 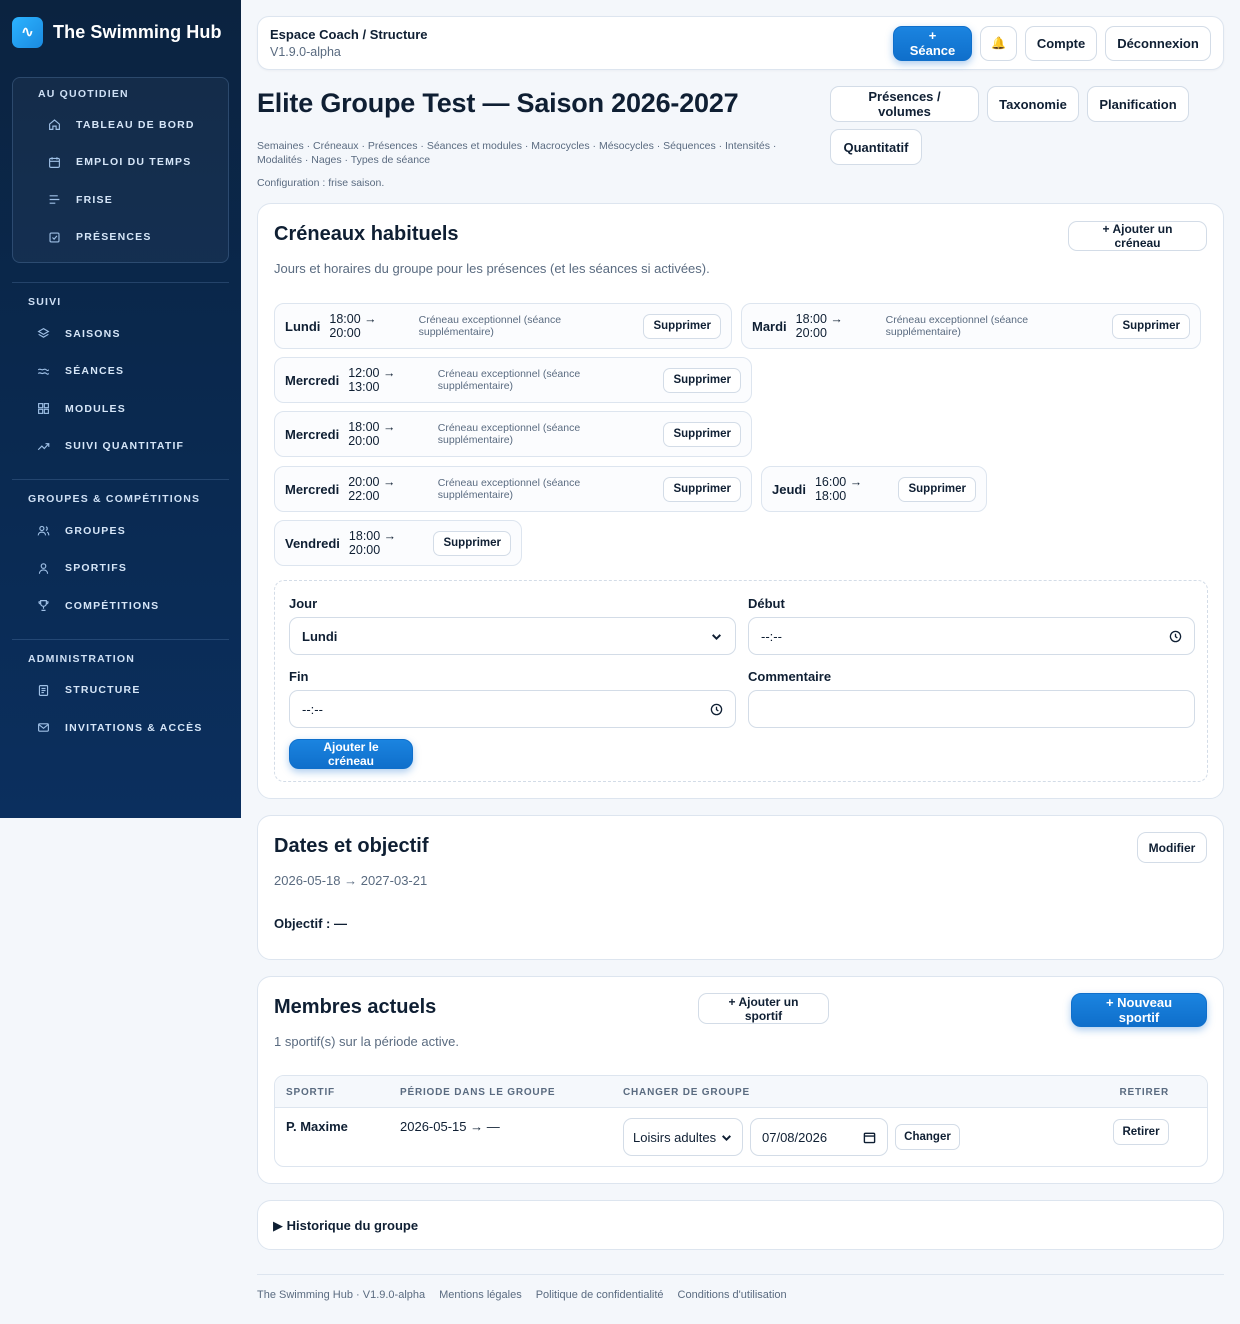 What do you see at coordinates (927, 1137) in the screenshot?
I see `change-group-button: Changer` at bounding box center [927, 1137].